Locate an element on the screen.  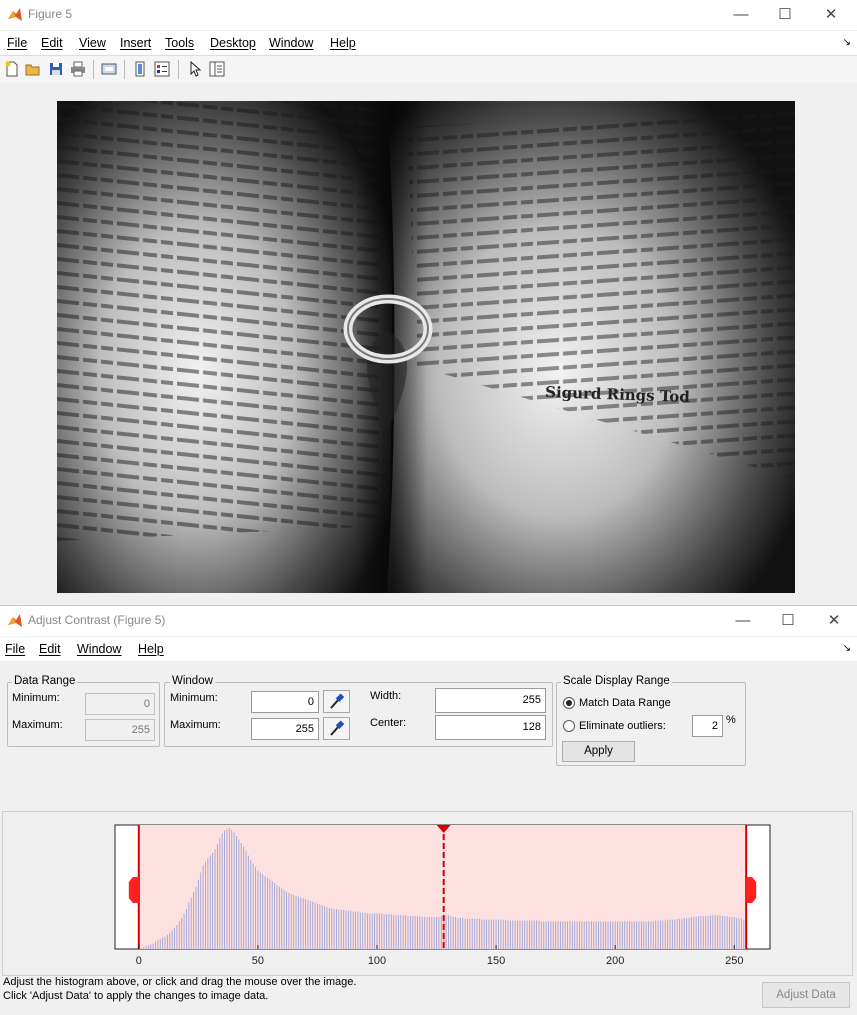
menu-insert: Insert is located at coordinates (135, 43).